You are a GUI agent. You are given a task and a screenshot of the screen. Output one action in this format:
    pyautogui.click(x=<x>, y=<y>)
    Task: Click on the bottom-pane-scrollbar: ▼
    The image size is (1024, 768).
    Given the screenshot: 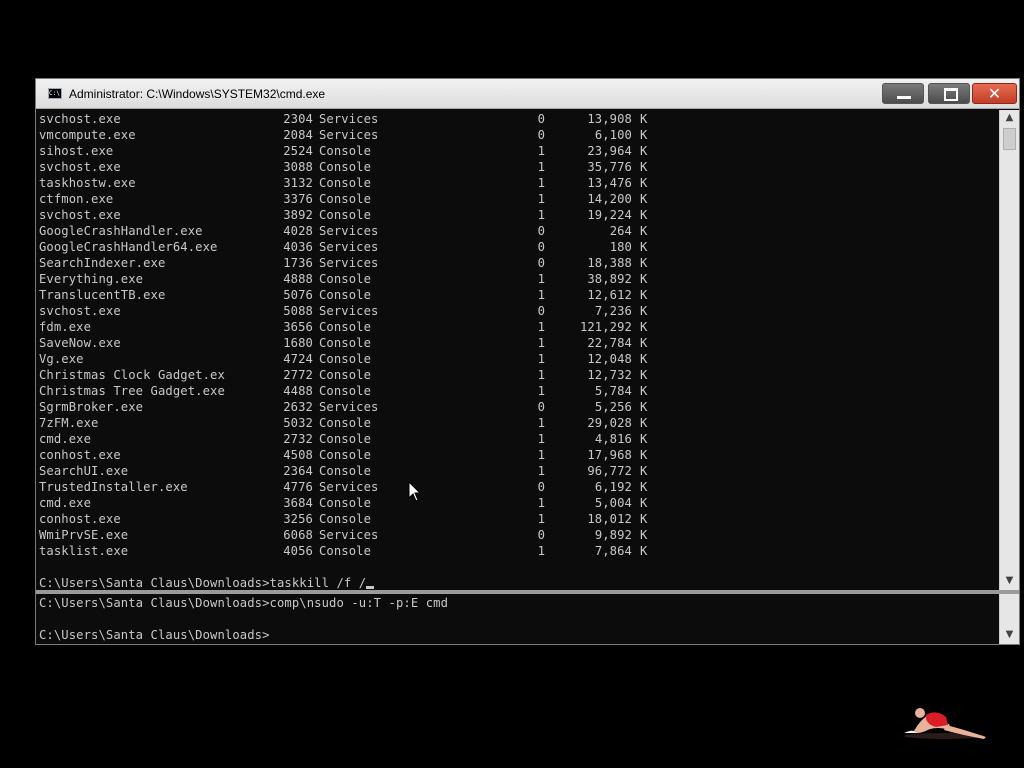 What is the action you would take?
    pyautogui.click(x=1009, y=619)
    